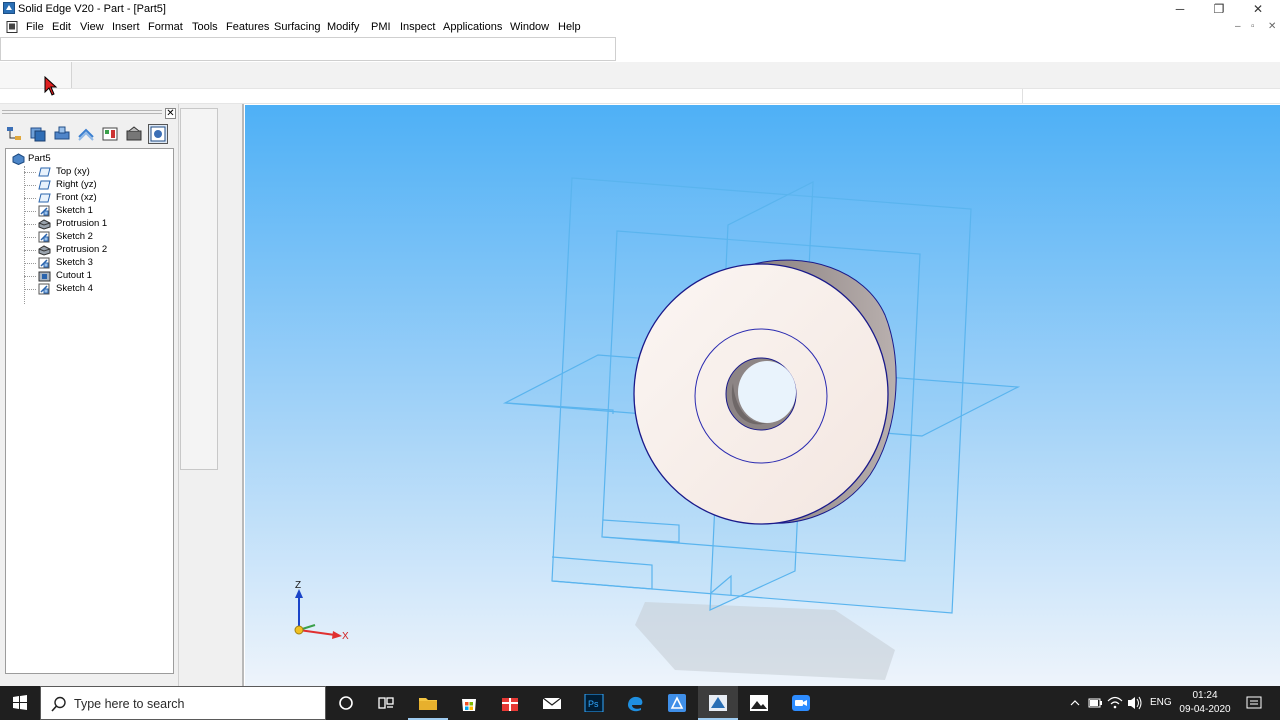 This screenshot has width=1280, height=723. I want to click on part-model, so click(765, 392).